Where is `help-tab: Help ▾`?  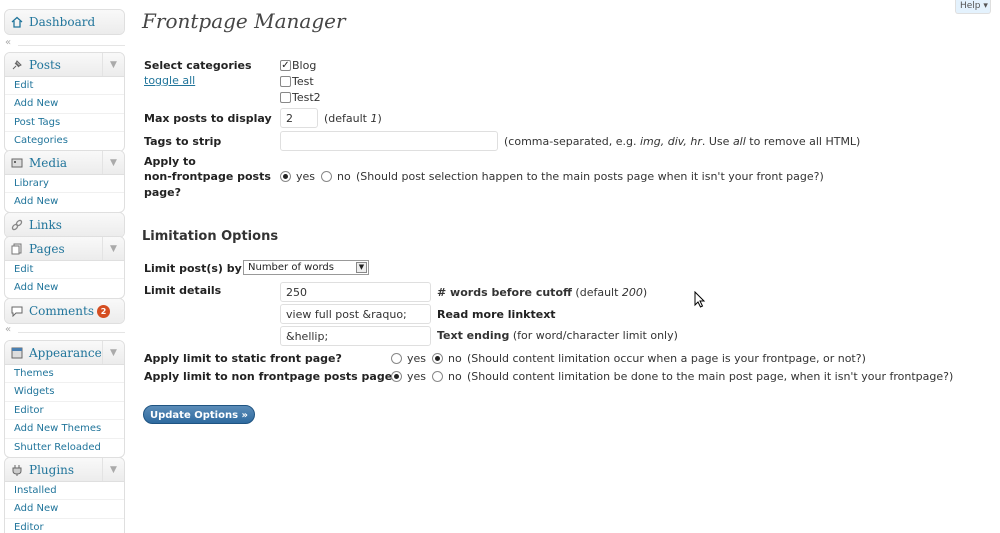 help-tab: Help ▾ is located at coordinates (973, 7).